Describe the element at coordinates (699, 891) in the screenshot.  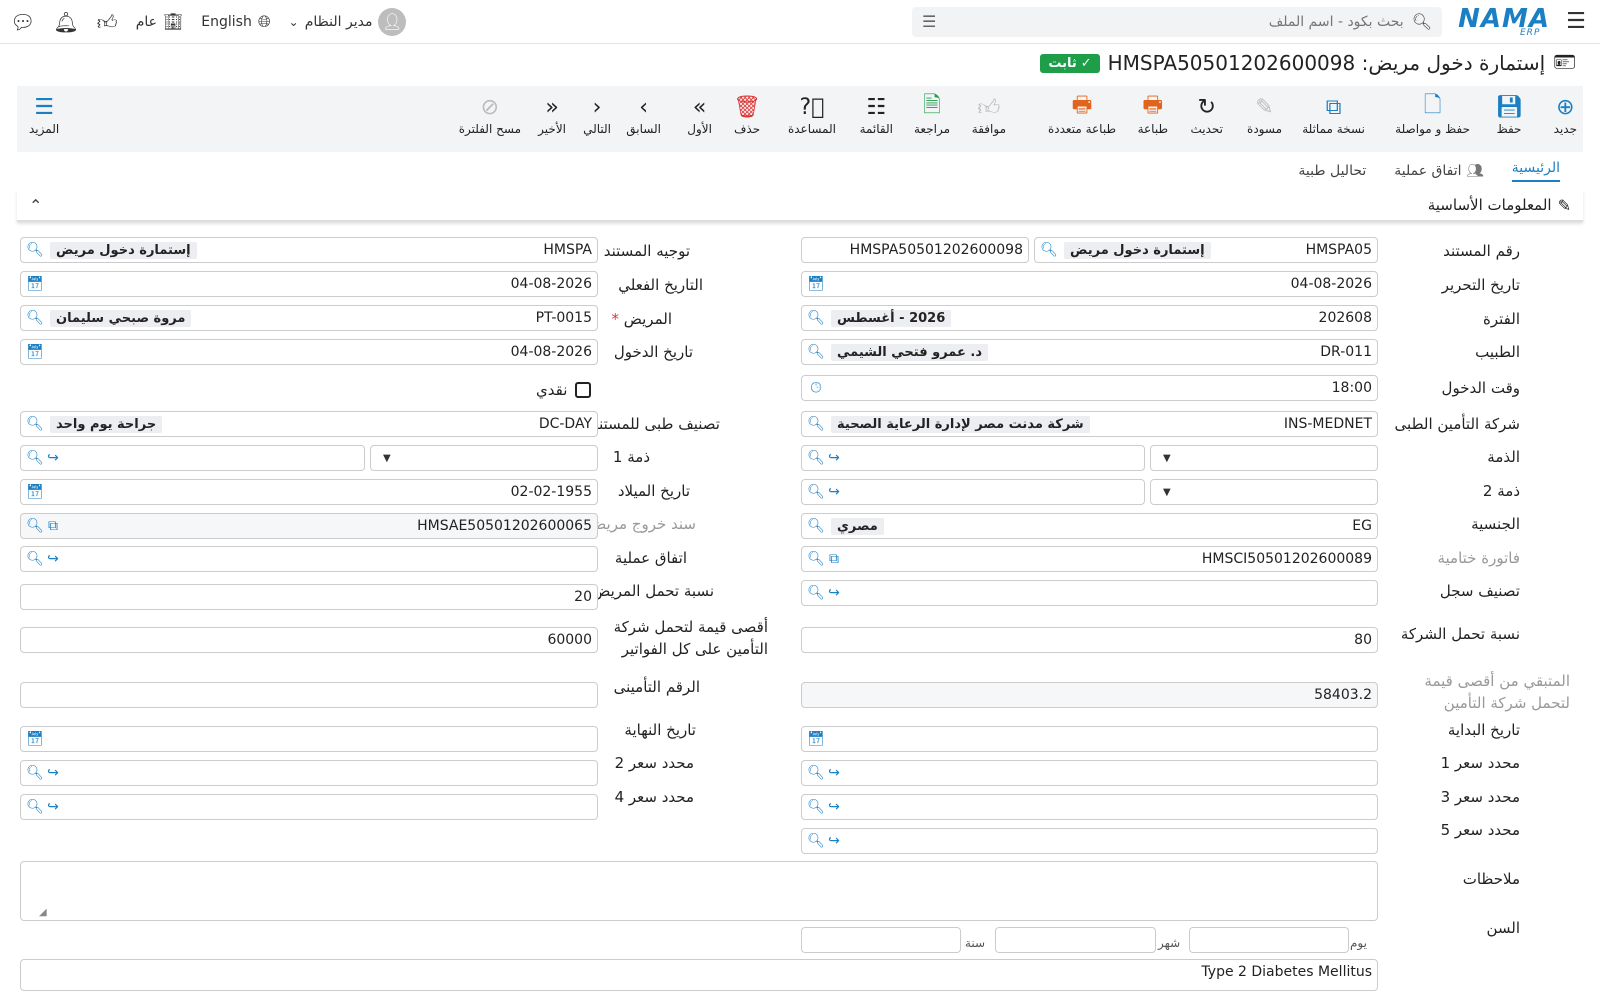
I see `notes-textarea: ◢` at that location.